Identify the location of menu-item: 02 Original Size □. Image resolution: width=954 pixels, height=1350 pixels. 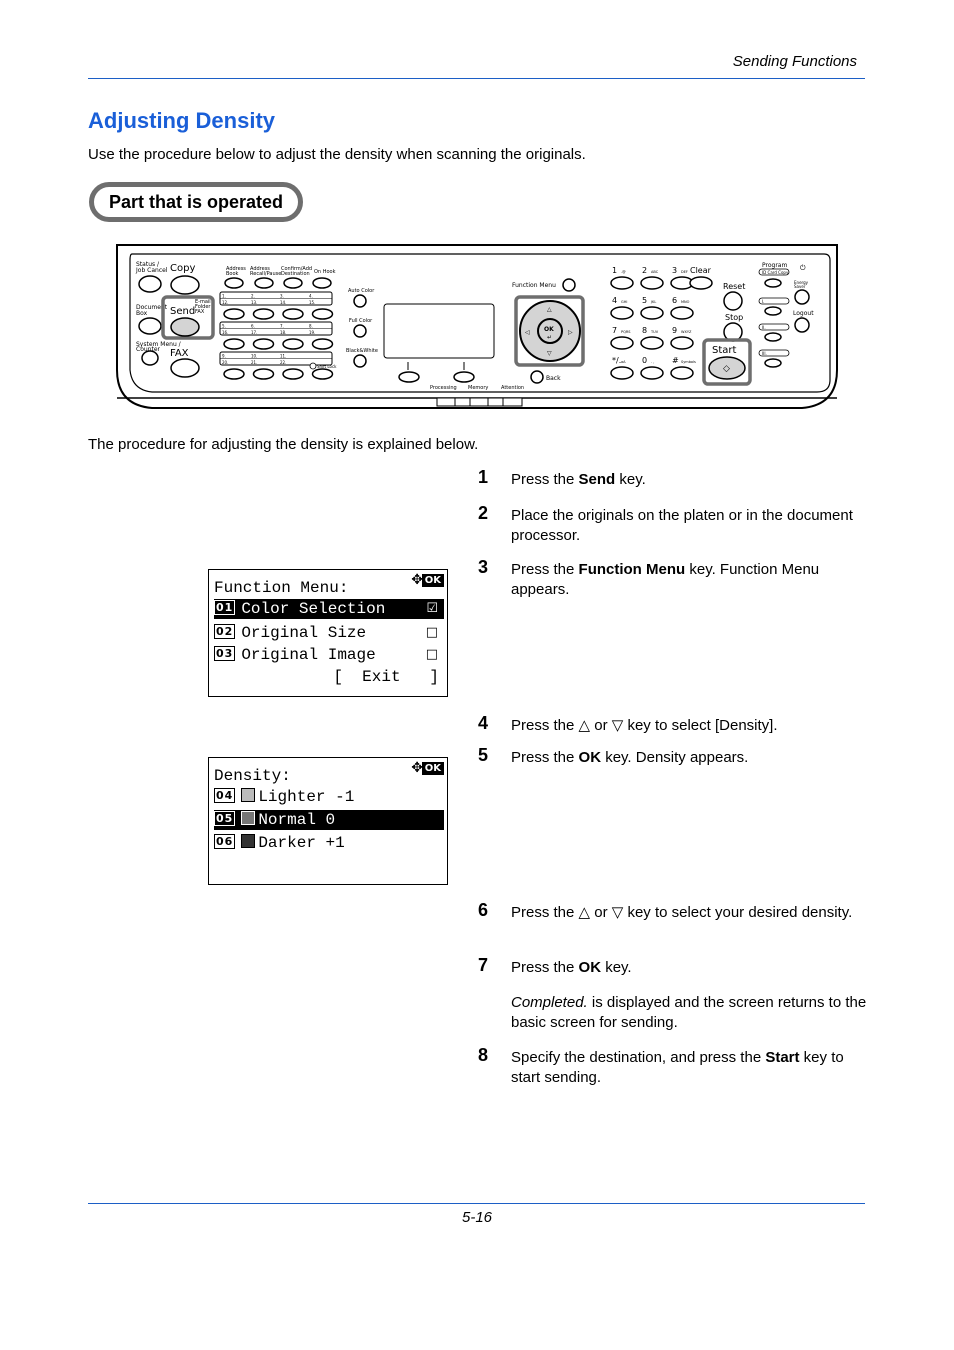
(329, 633).